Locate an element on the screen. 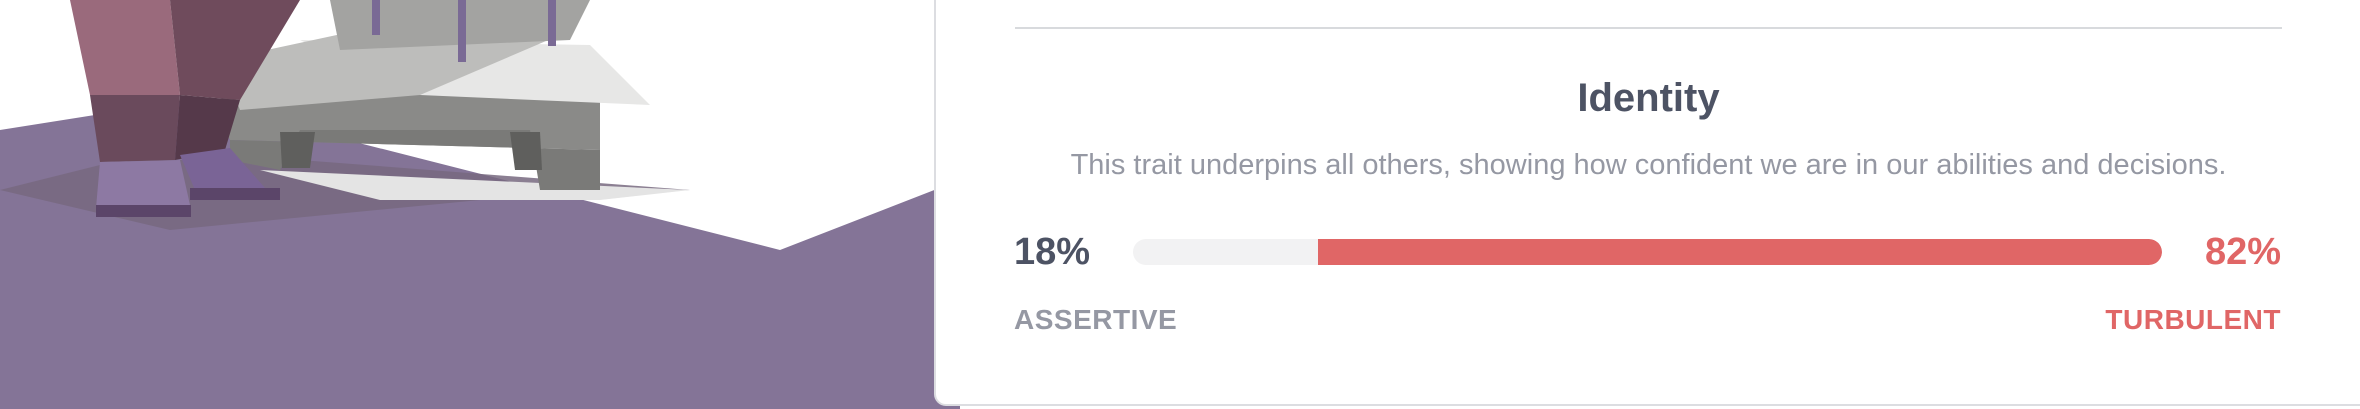  turbulent-label: TURBULENT is located at coordinates (2193, 319).